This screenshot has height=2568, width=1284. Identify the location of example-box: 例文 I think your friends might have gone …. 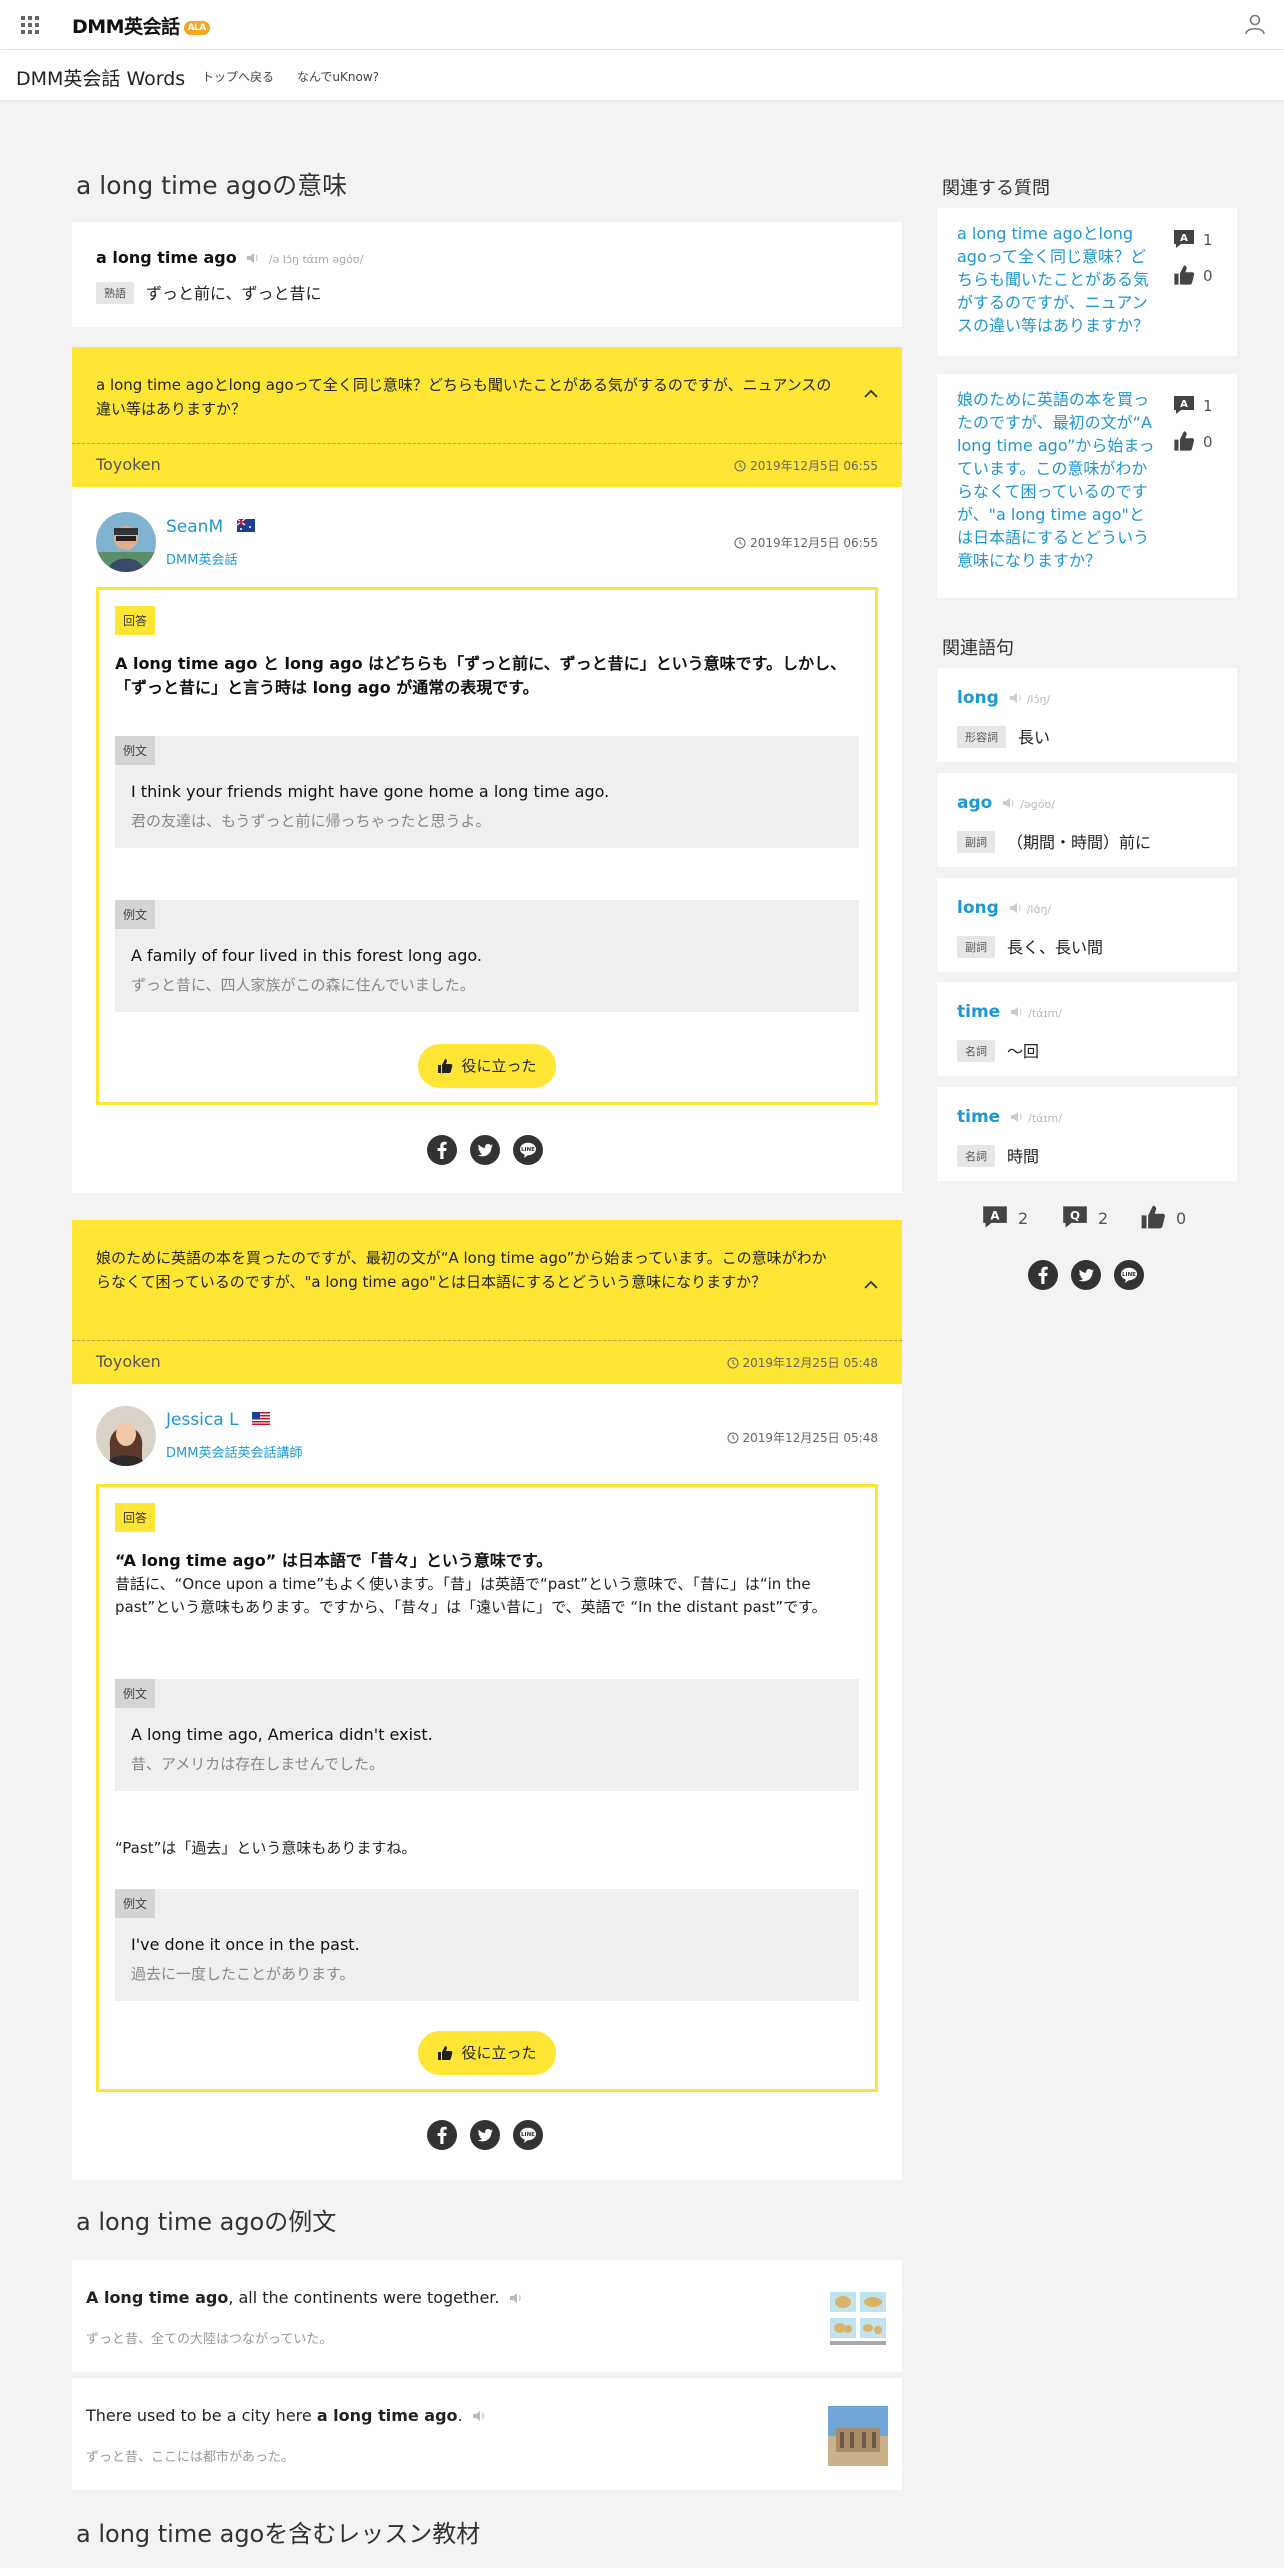
(487, 792).